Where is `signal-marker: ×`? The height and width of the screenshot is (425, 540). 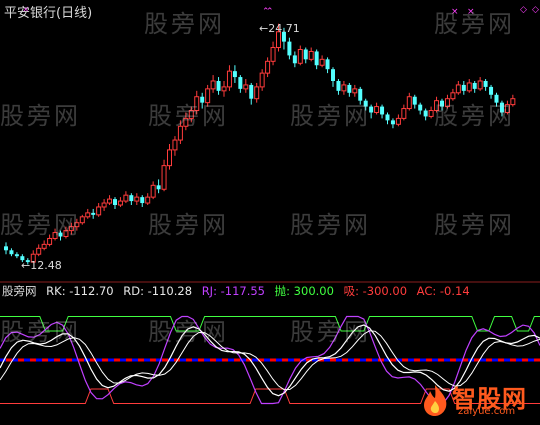 signal-marker: × is located at coordinates (471, 12).